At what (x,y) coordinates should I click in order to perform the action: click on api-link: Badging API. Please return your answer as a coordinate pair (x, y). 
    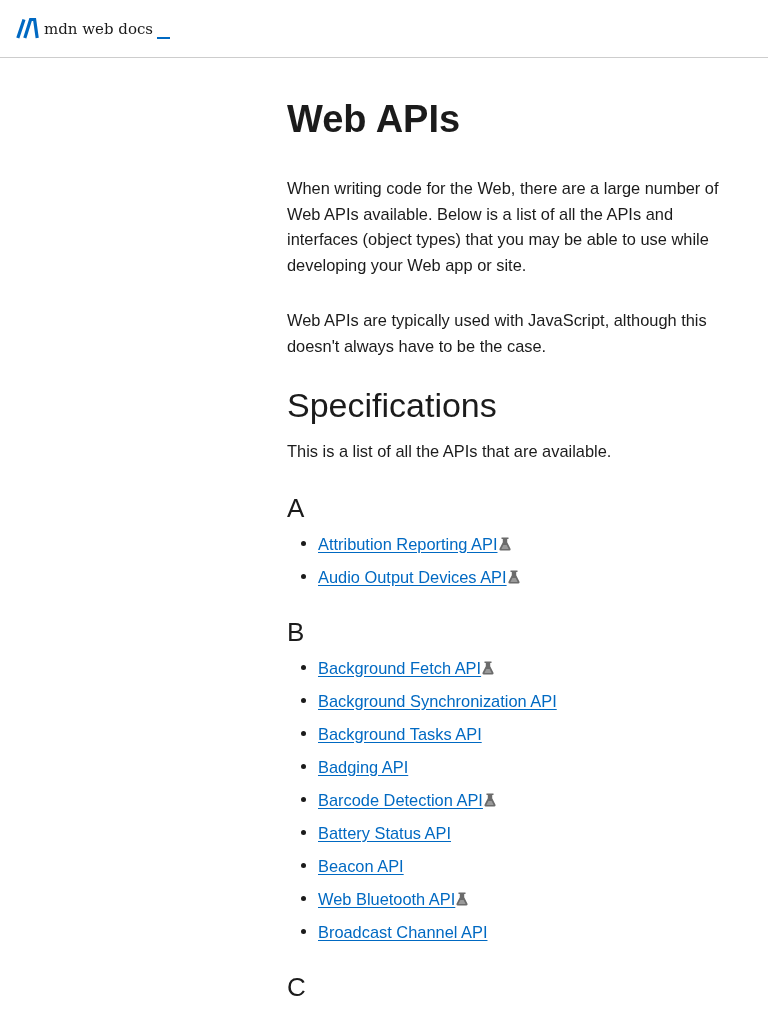
    Looking at the image, I should click on (363, 766).